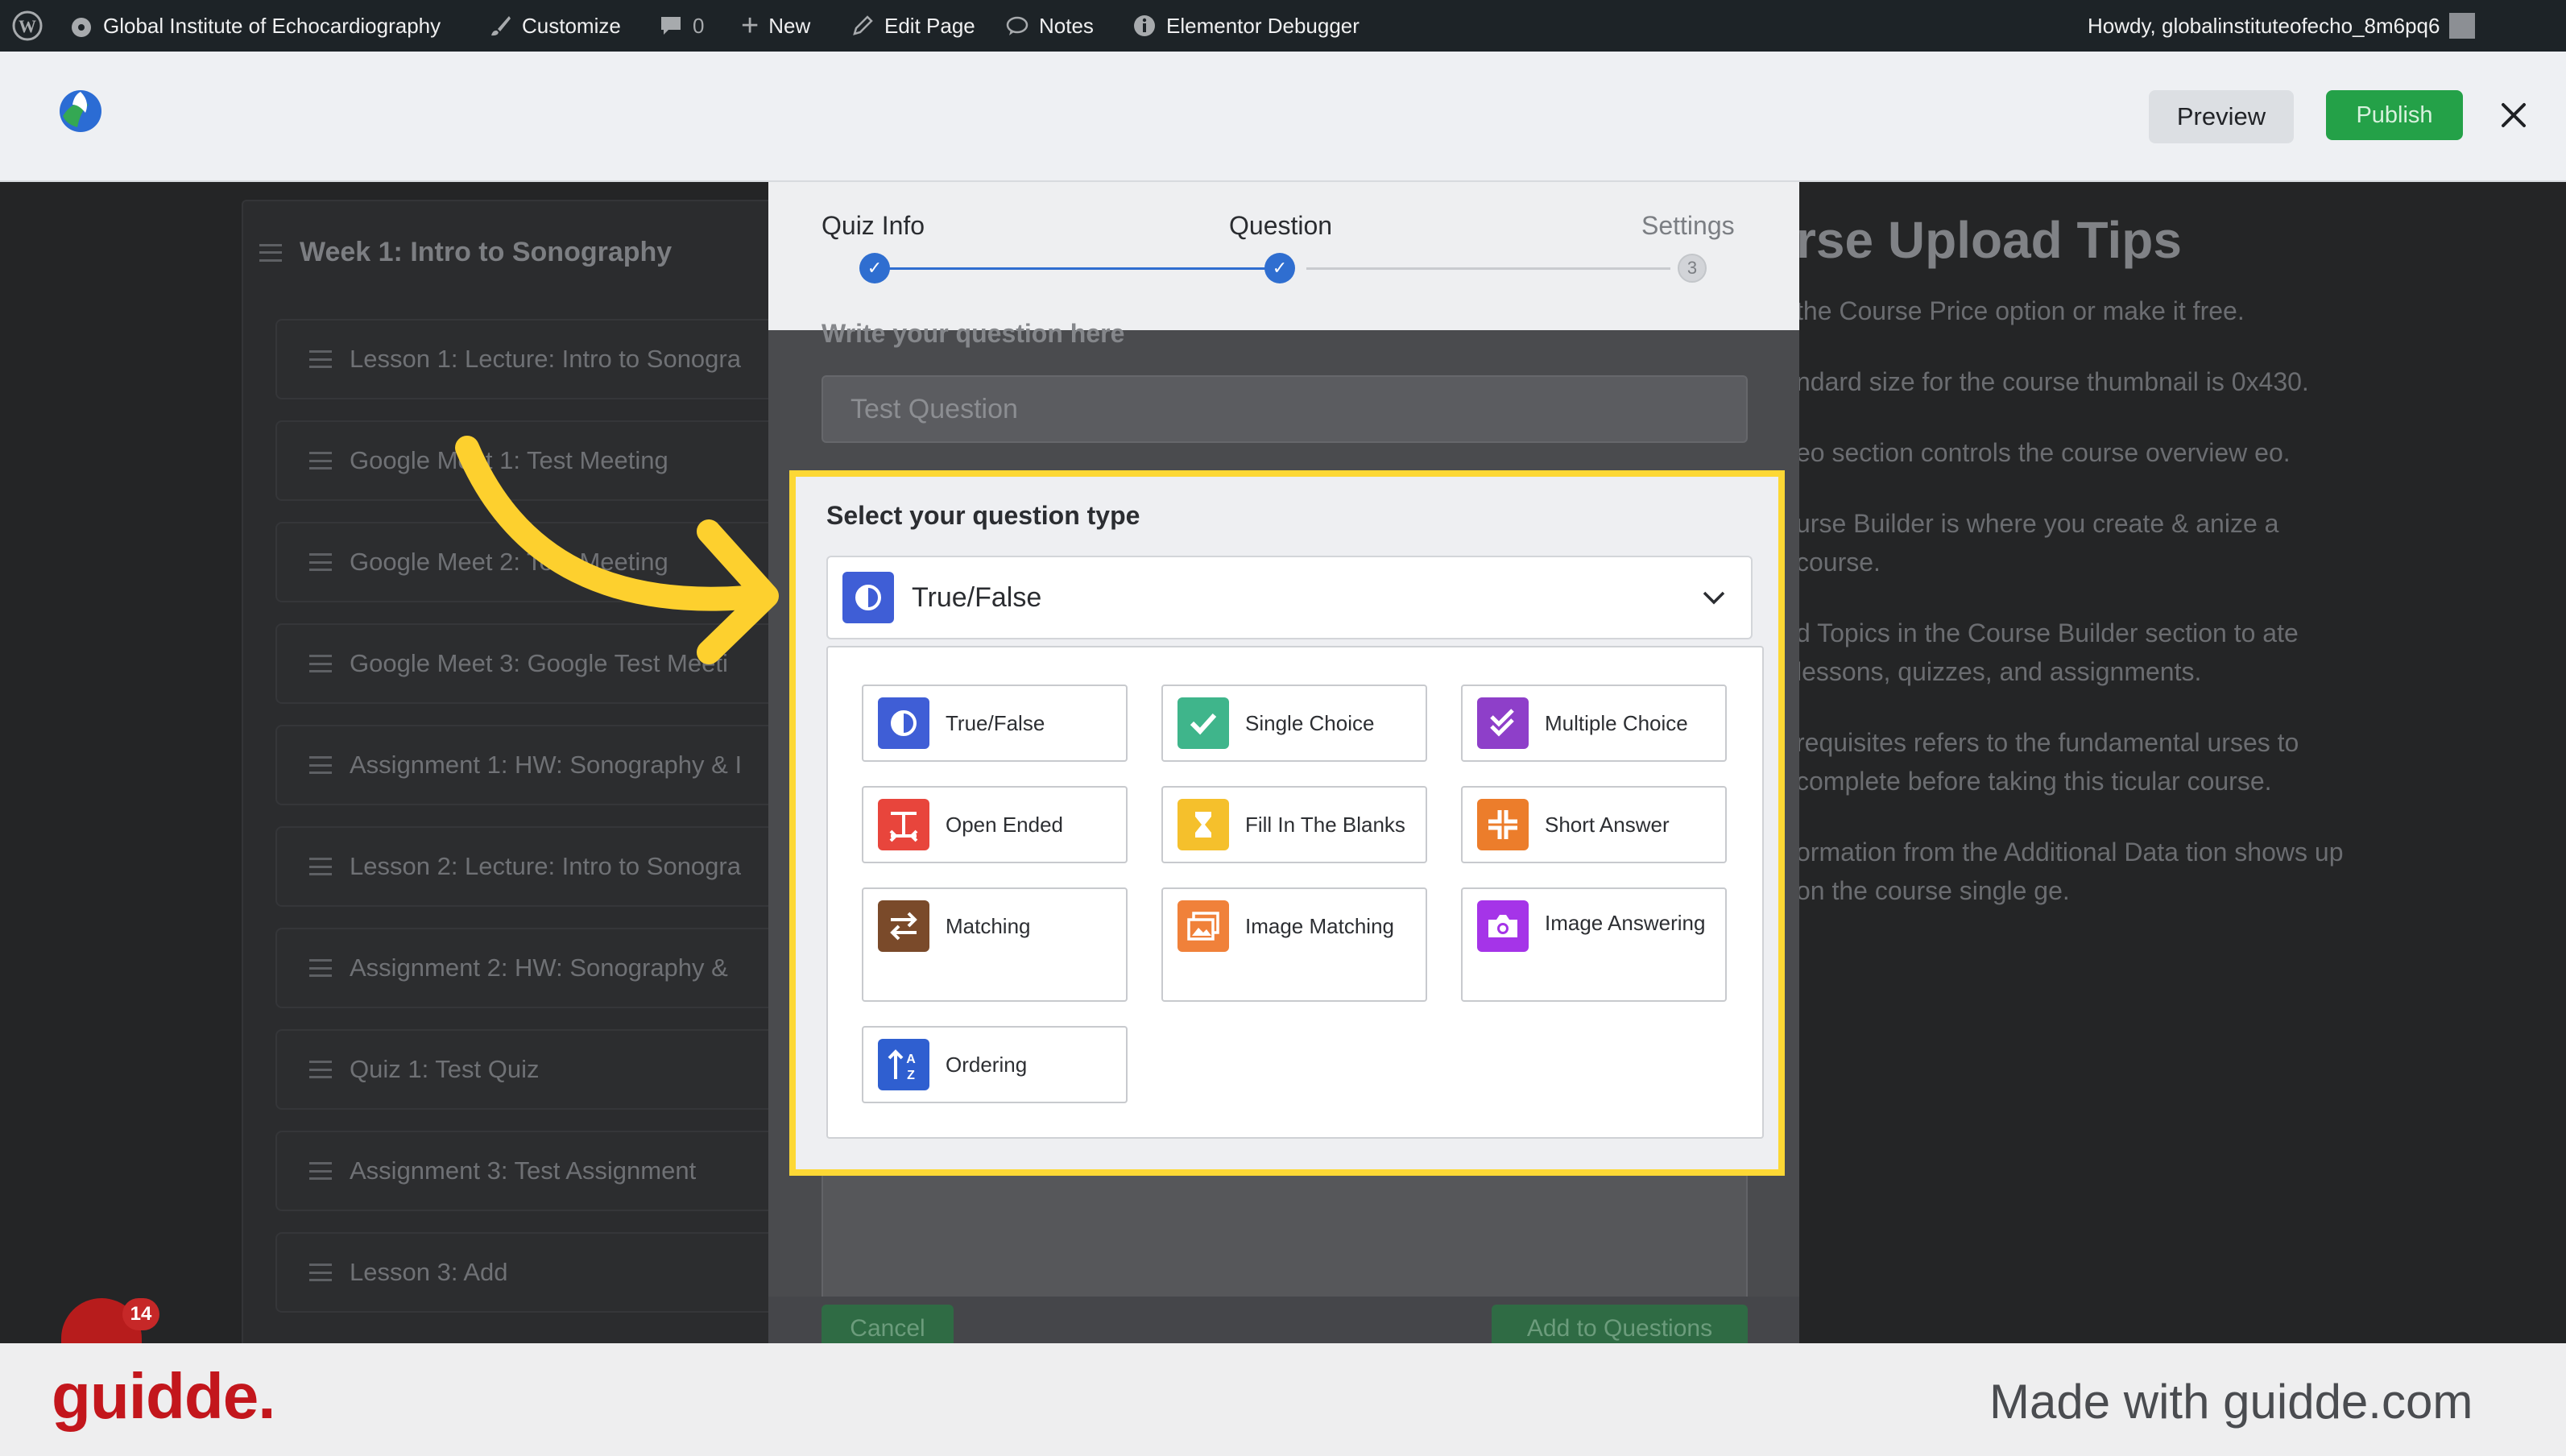 The height and width of the screenshot is (1456, 2566). What do you see at coordinates (533, 1171) in the screenshot?
I see `list-item: Assignment 3: Test Assignment` at bounding box center [533, 1171].